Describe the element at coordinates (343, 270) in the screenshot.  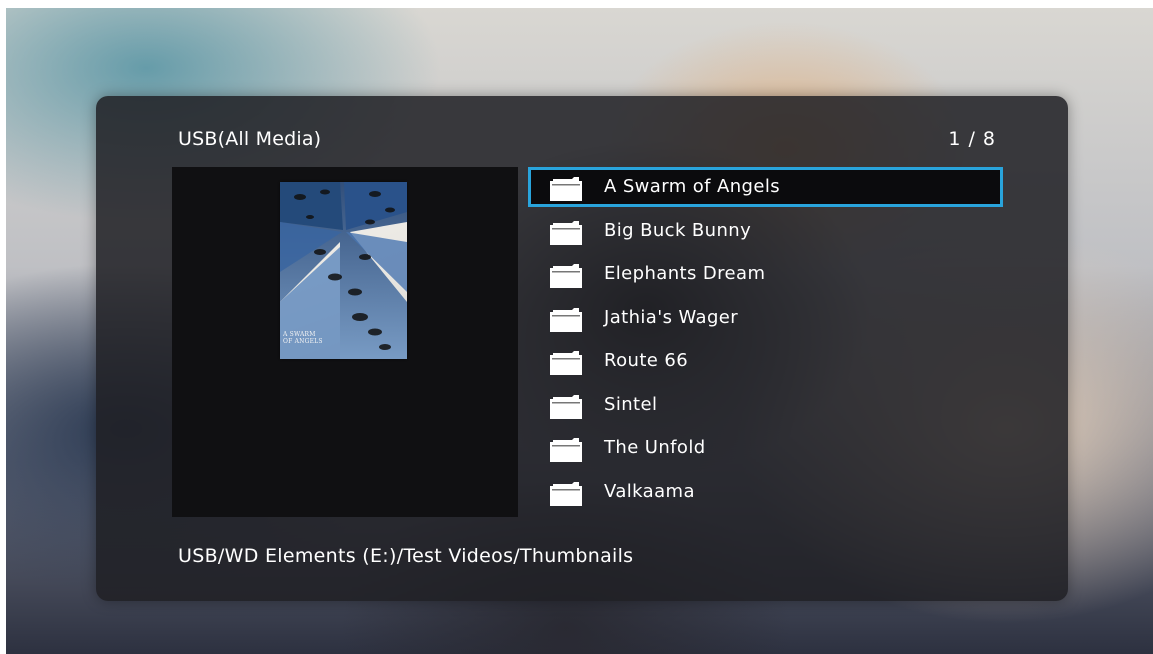
I see `thumbnail-image: A SWARM OF ANGELS` at that location.